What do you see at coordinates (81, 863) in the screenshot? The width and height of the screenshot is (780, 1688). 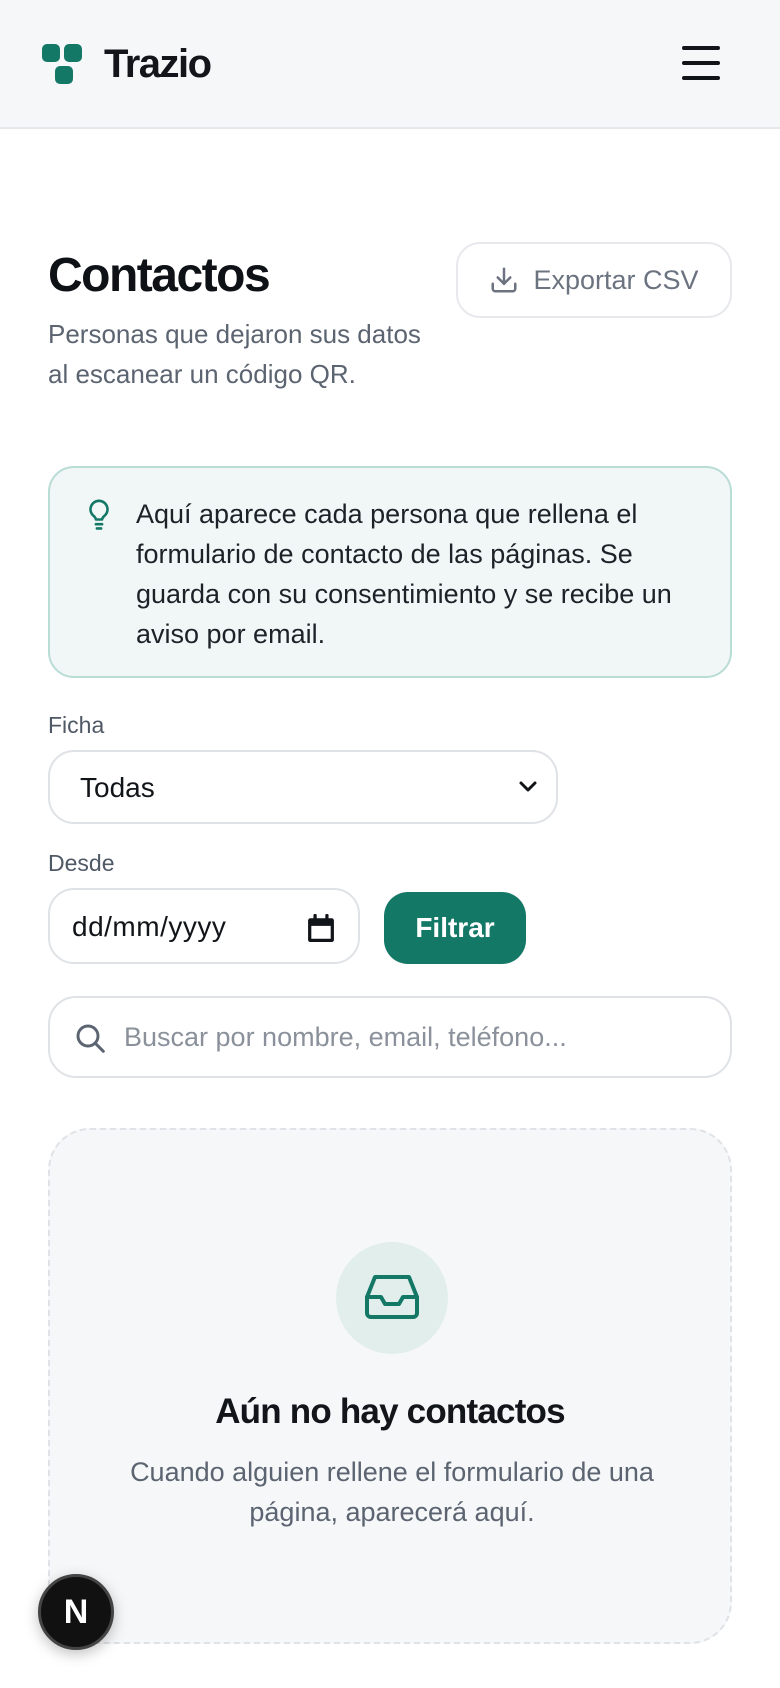 I see `desde-label: Desde` at bounding box center [81, 863].